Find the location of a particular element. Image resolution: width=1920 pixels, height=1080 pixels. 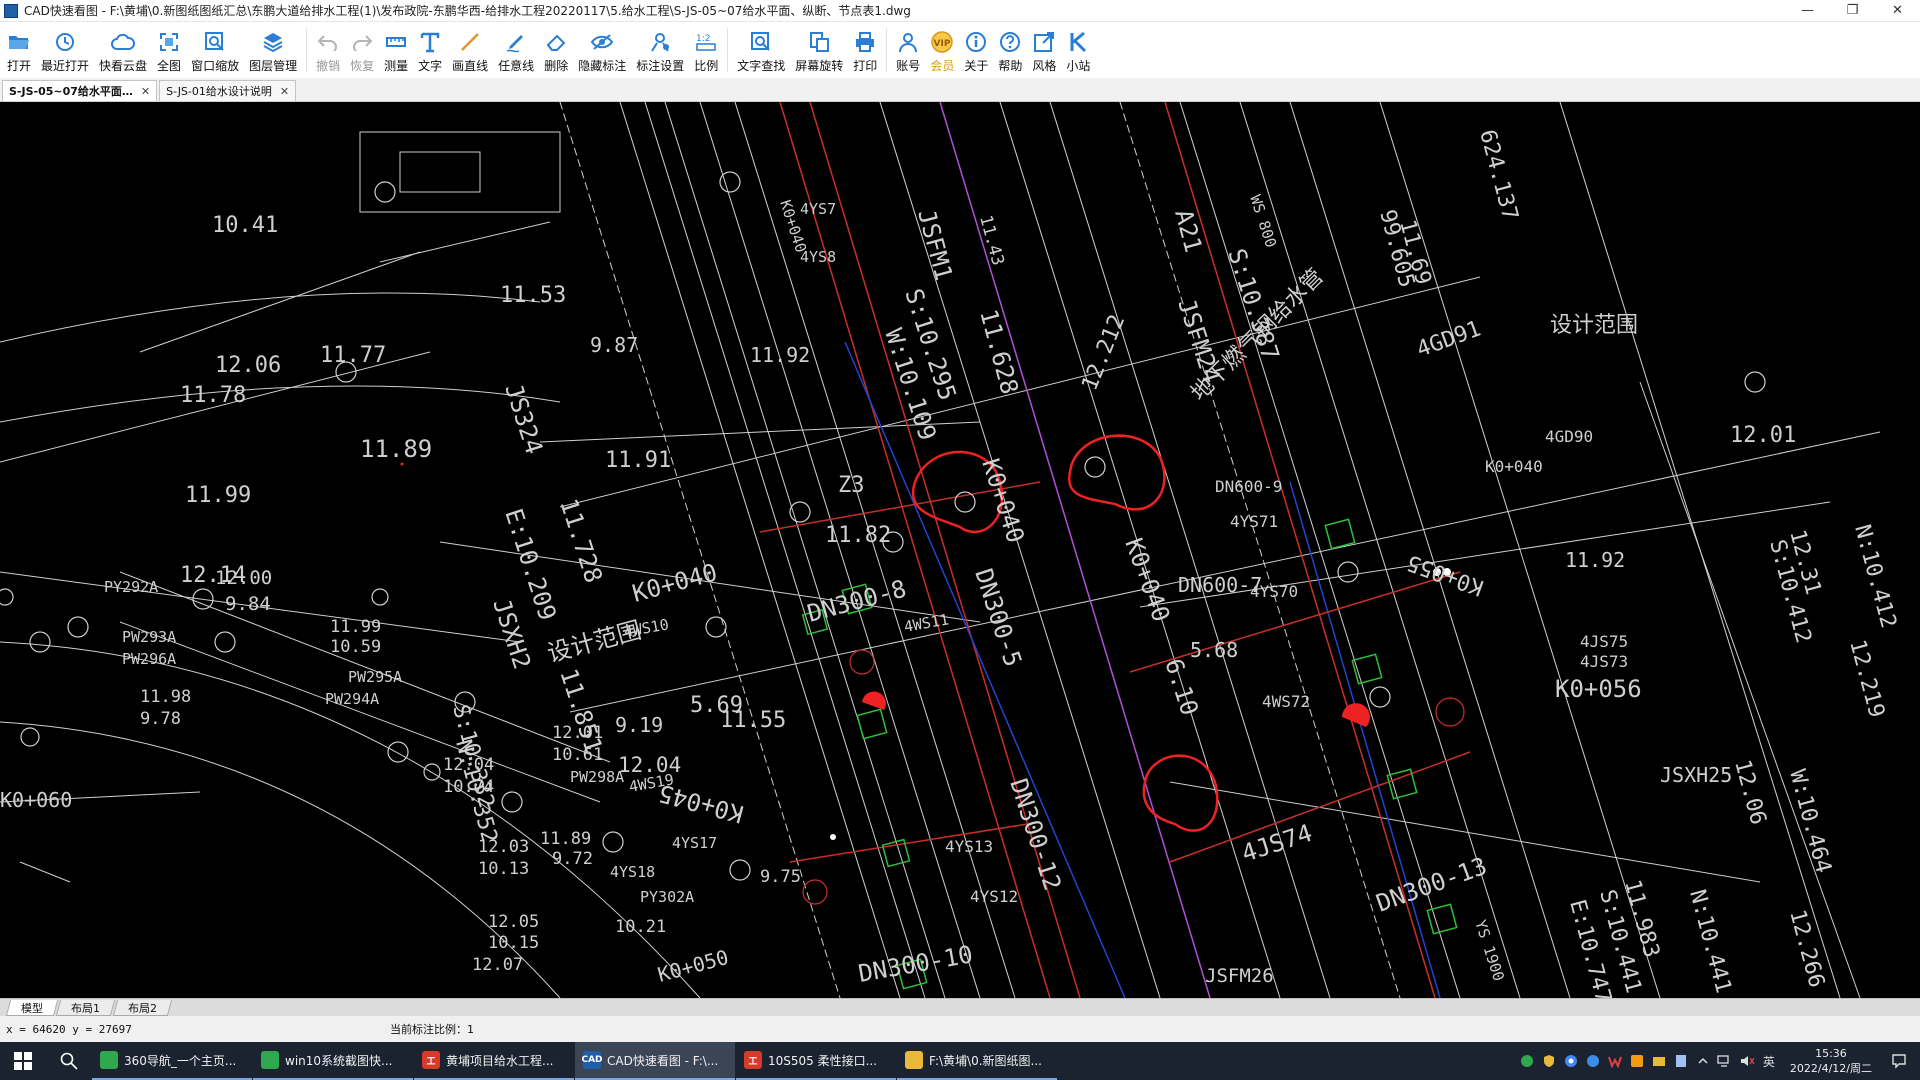

station-button: 小站 is located at coordinates (1078, 50).